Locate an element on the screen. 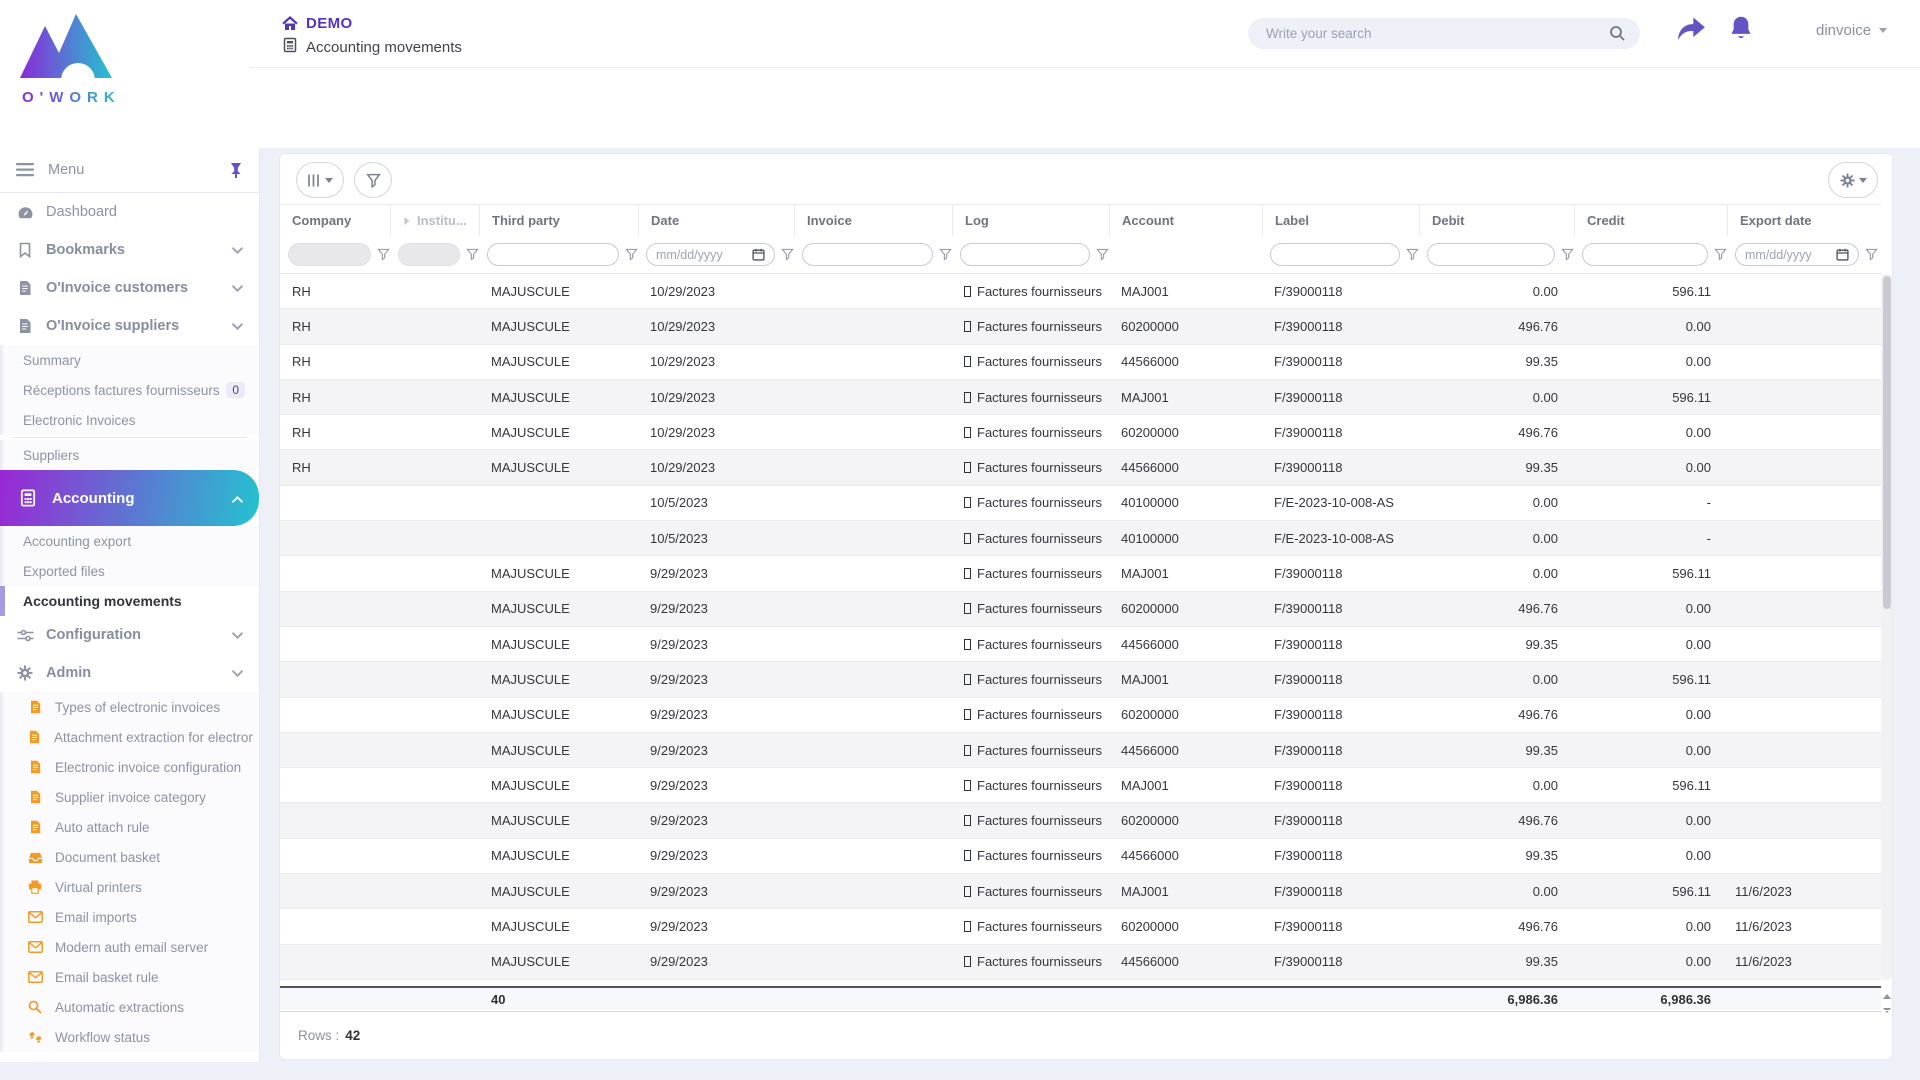 The height and width of the screenshot is (1080, 1920). brand-logo: O'WORK is located at coordinates (77, 63).